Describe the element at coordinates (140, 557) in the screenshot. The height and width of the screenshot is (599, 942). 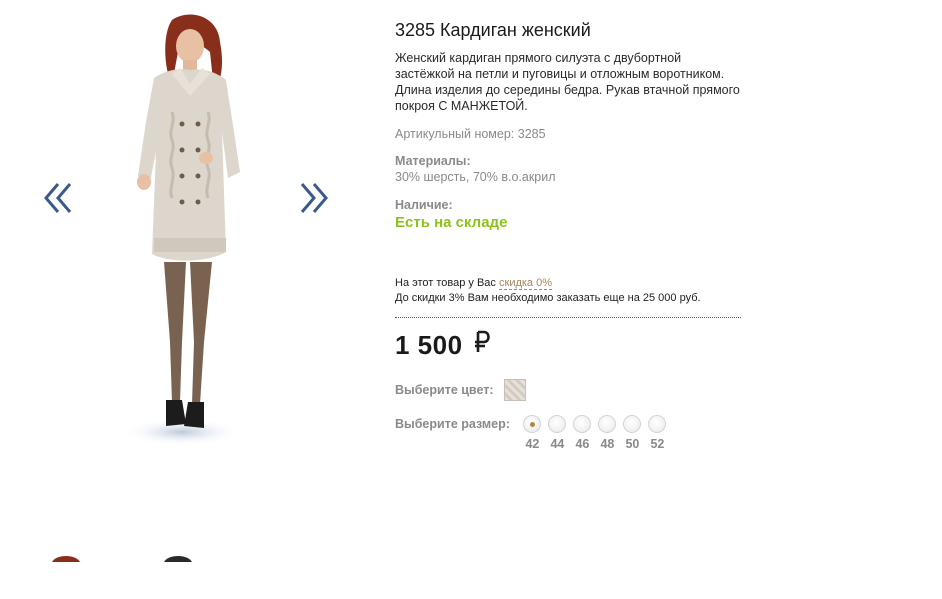
I see `thumbnail-strip` at that location.